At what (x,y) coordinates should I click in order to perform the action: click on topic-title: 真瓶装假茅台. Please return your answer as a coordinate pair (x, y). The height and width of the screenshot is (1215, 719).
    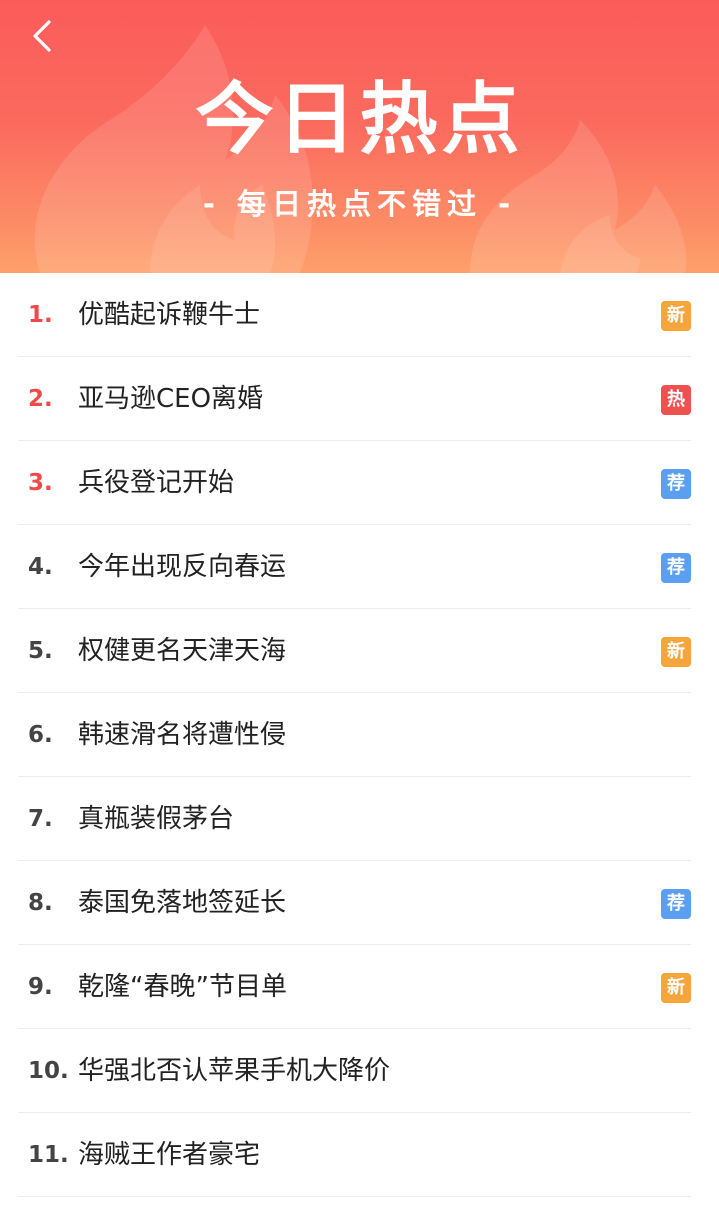
    Looking at the image, I should click on (156, 819).